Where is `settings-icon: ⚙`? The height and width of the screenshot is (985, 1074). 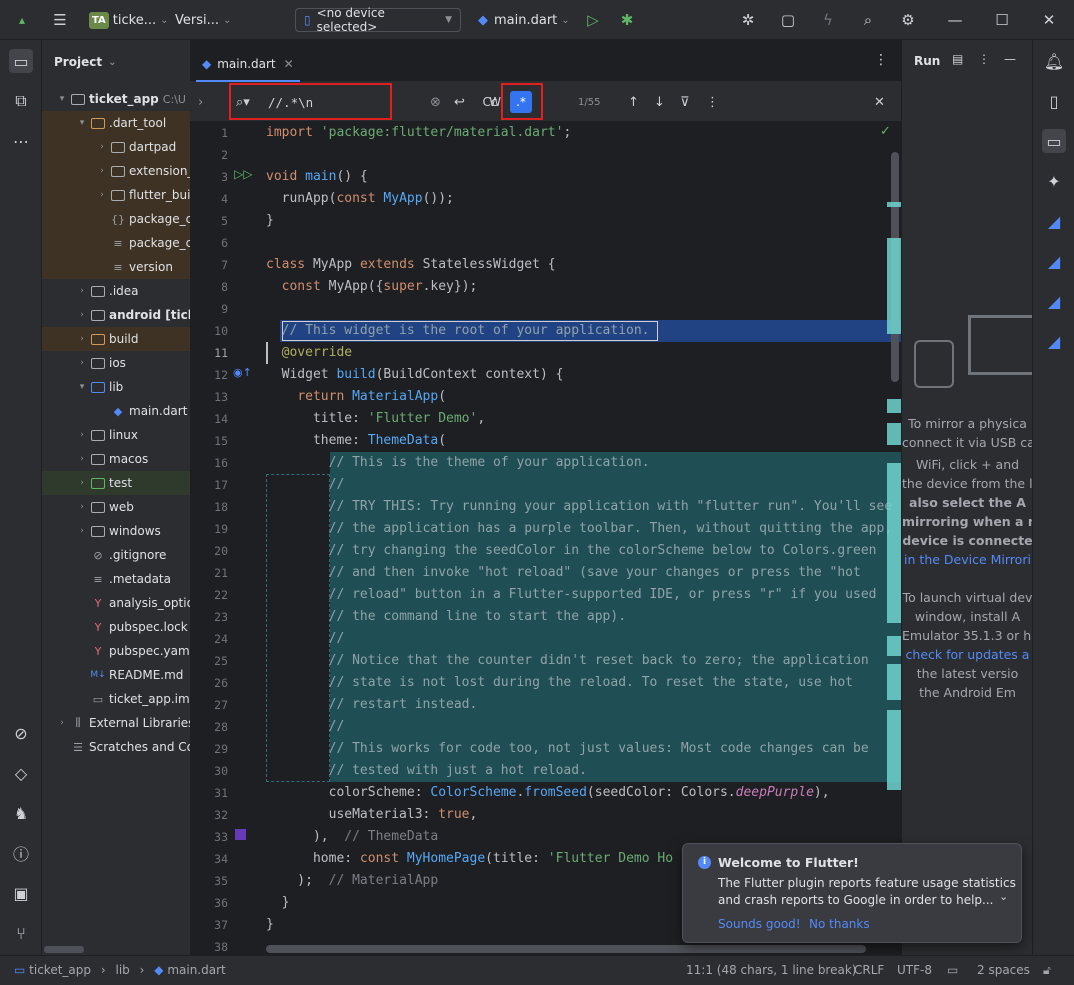 settings-icon: ⚙ is located at coordinates (908, 20).